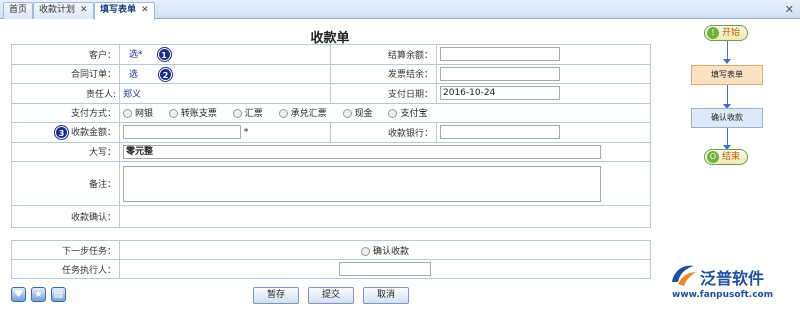  What do you see at coordinates (684, 275) in the screenshot?
I see `logo-icon` at bounding box center [684, 275].